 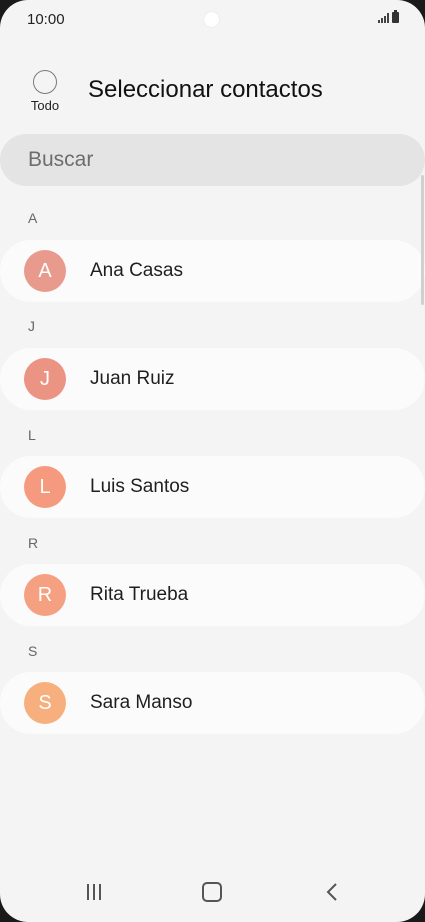 I want to click on front-camera, so click(x=211, y=19).